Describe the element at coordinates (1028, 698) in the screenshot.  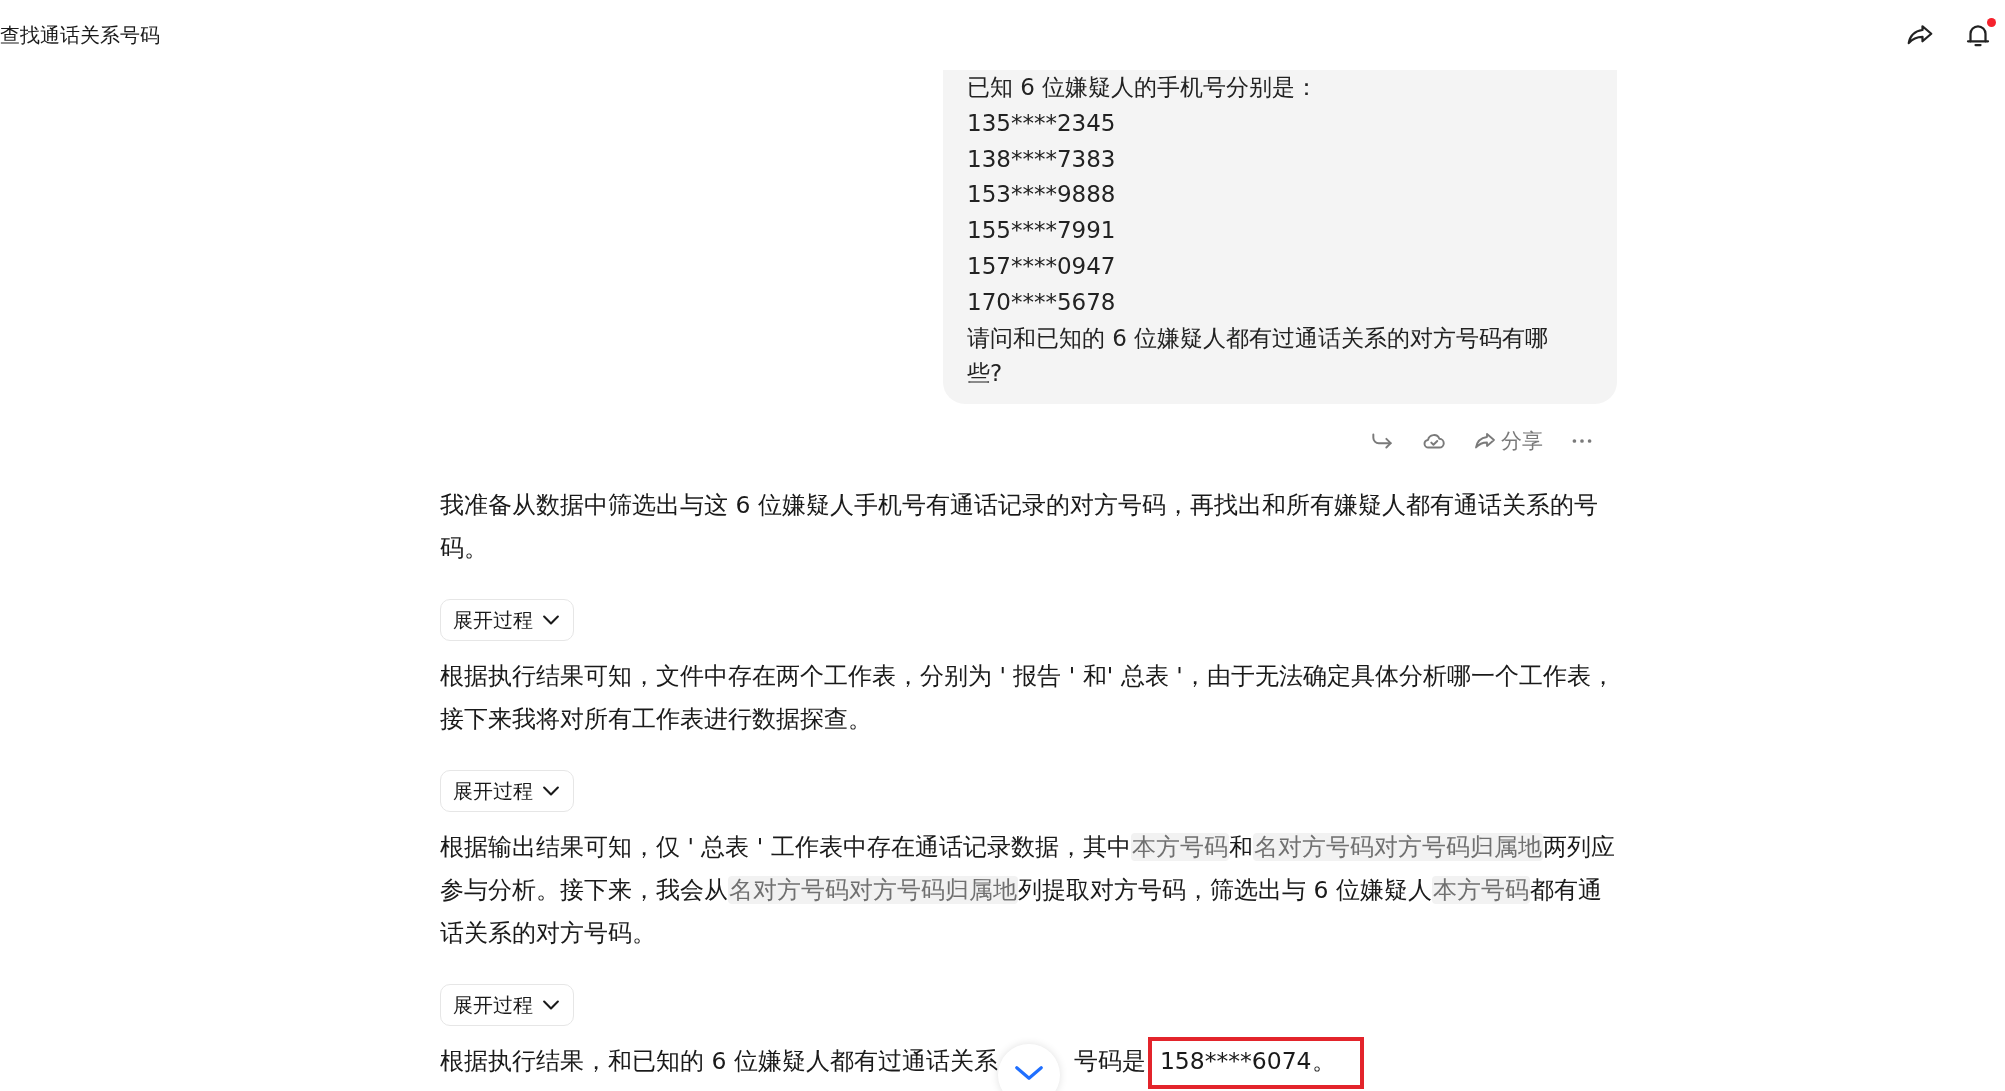
I see `response-paragraph: 根据执行结果可知，文件中存在两个工作表，分别为 ' 报告 ' 和' 总表 '，由于无法确定具体分析哪一个工作表，接下来我将对所有工作表进行数据探查。` at that location.